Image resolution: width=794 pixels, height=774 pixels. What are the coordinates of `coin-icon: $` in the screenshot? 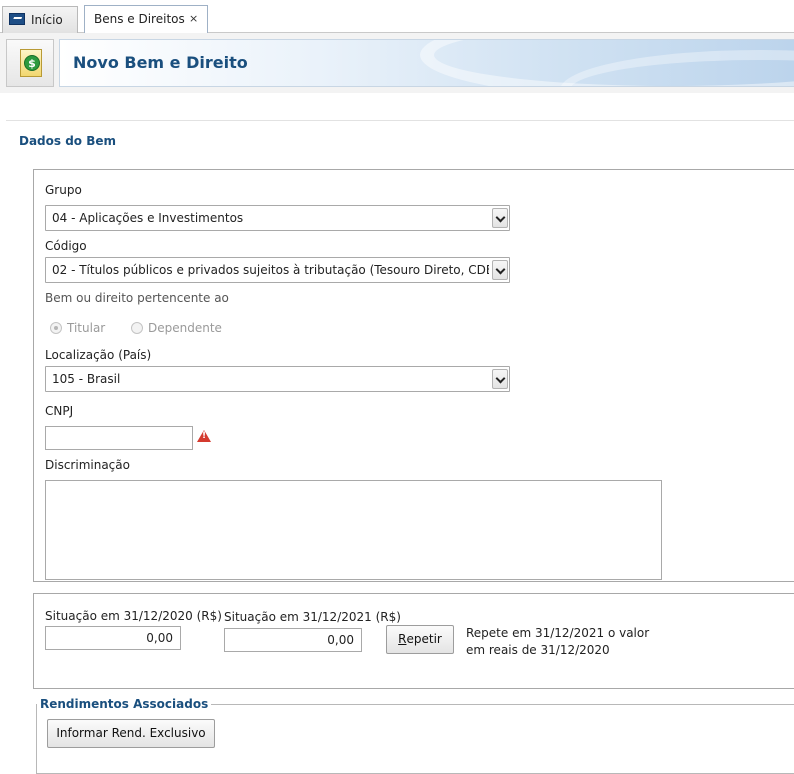 It's located at (32, 63).